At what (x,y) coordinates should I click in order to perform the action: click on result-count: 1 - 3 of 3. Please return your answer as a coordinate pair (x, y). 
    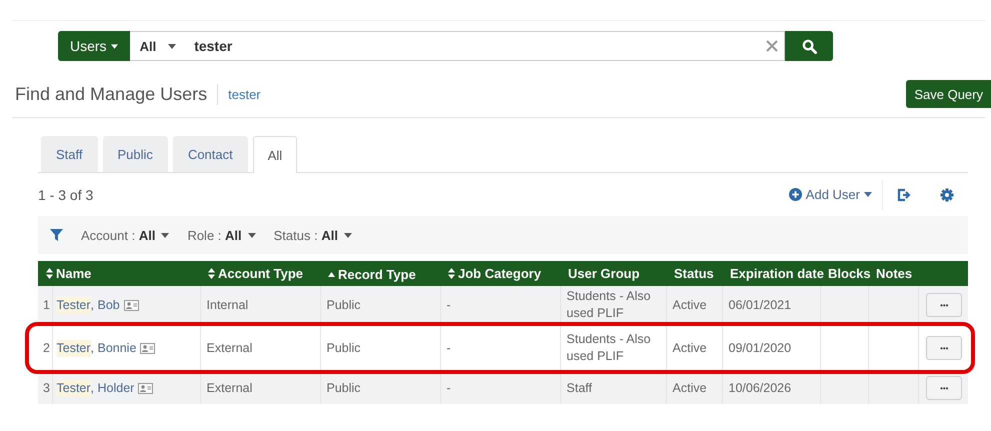
    Looking at the image, I should click on (66, 194).